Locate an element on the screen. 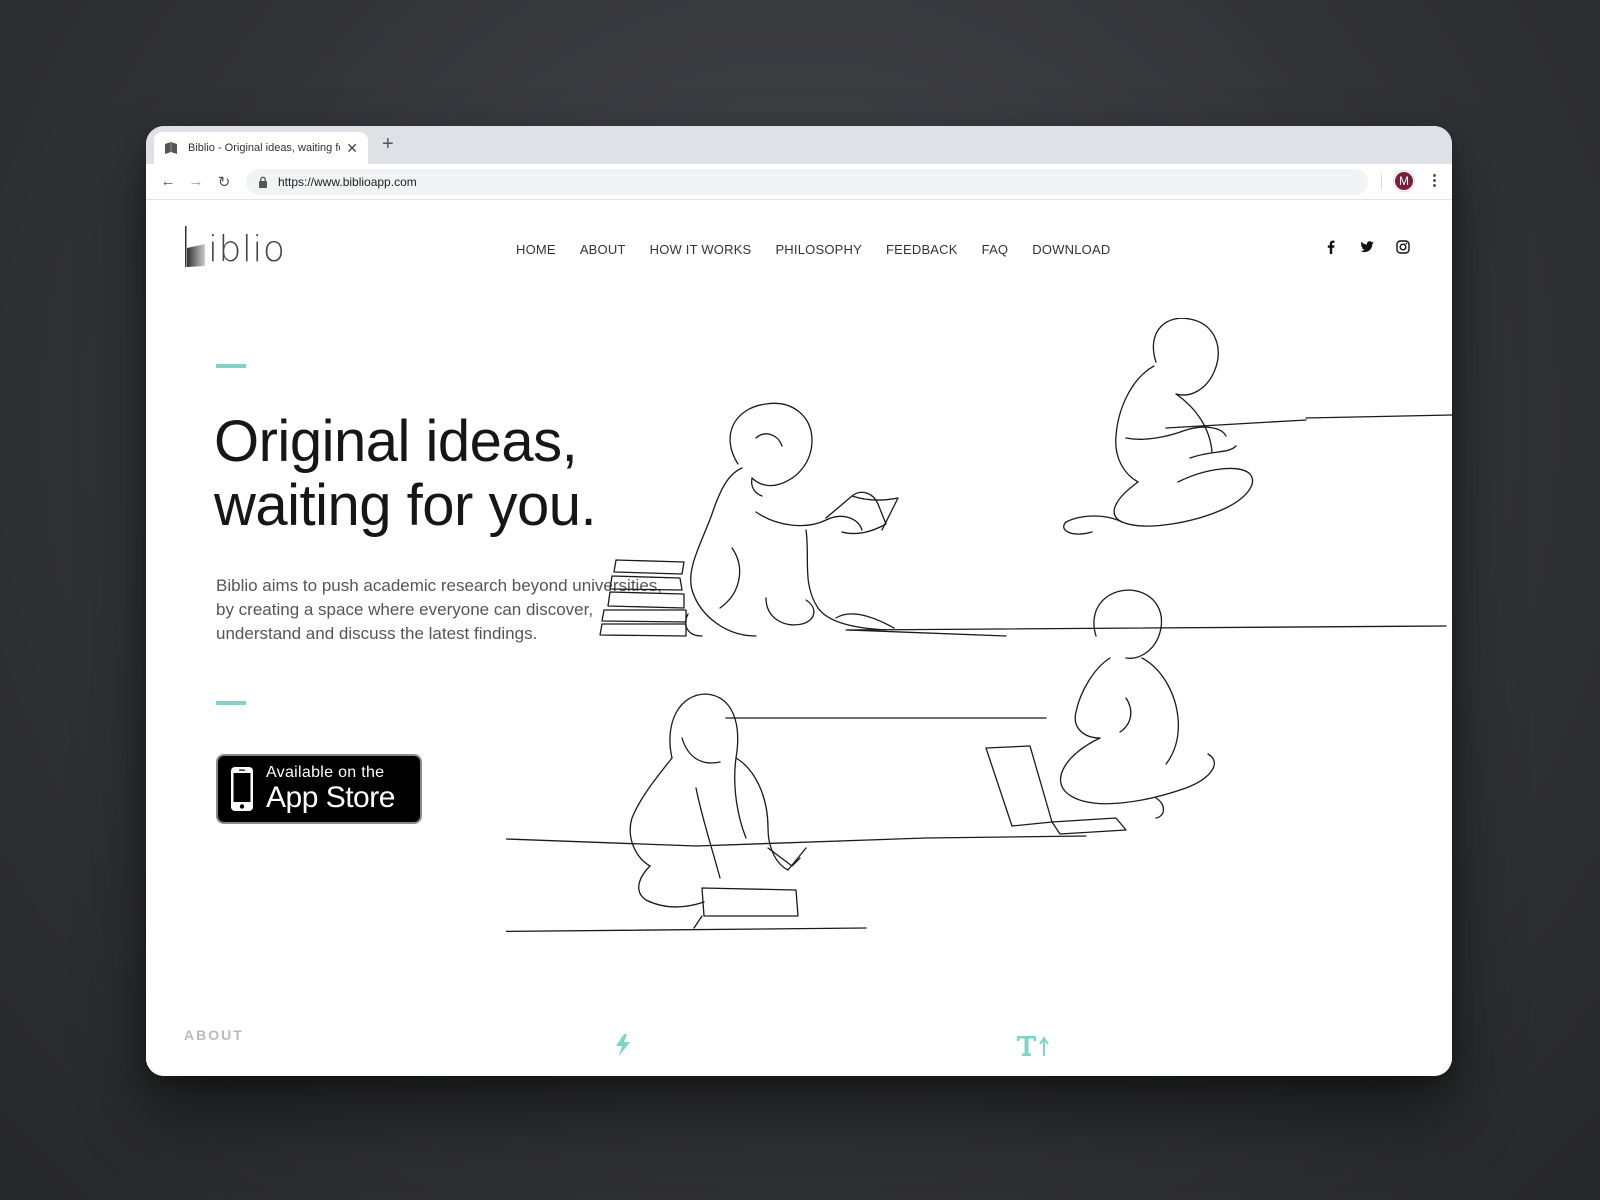 This screenshot has width=1600, height=1200. text-size-icon is located at coordinates (1033, 1046).